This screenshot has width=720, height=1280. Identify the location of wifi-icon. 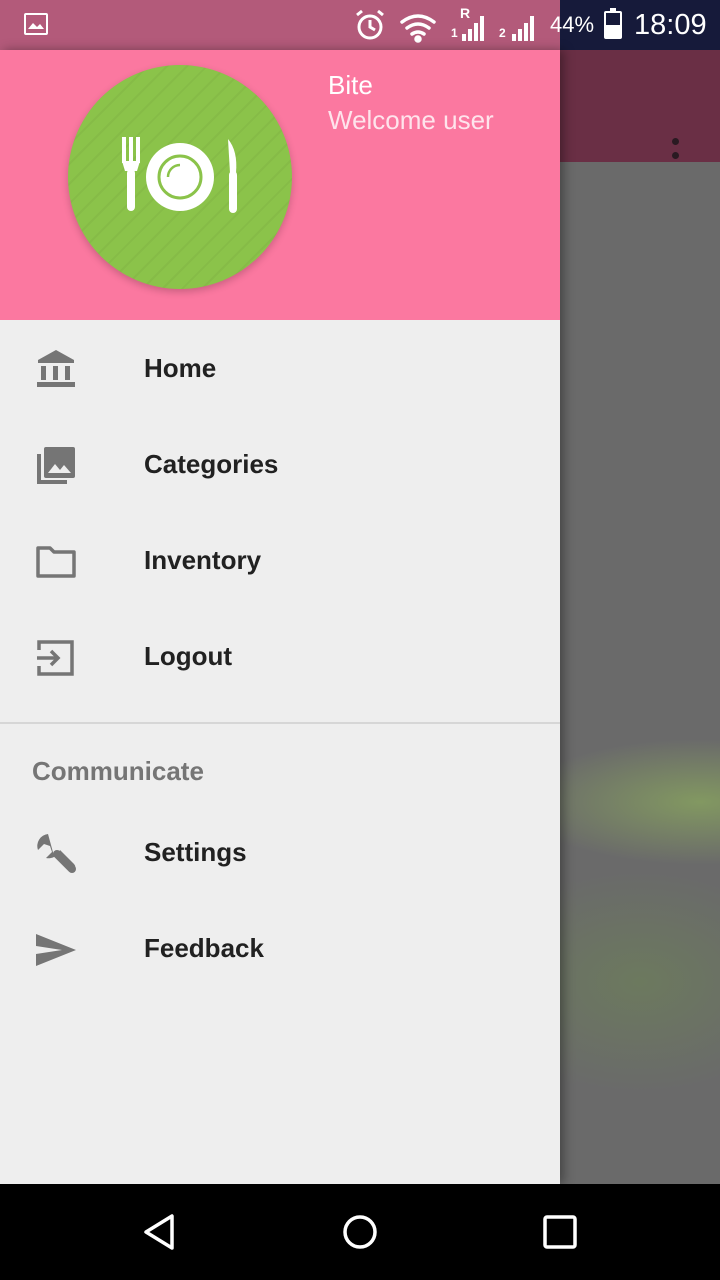
(418, 28).